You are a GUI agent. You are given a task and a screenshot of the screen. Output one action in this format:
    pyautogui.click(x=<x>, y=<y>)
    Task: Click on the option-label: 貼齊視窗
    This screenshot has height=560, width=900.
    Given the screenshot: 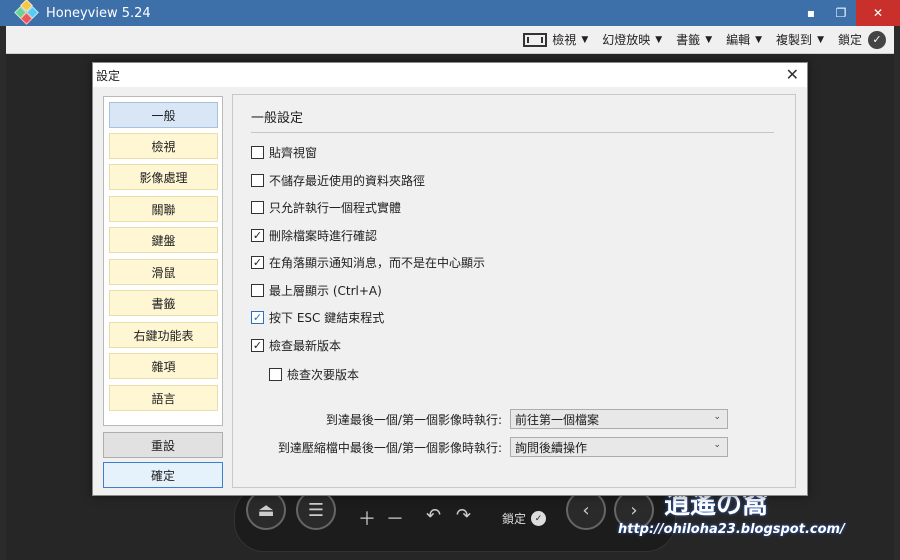 What is the action you would take?
    pyautogui.click(x=293, y=153)
    